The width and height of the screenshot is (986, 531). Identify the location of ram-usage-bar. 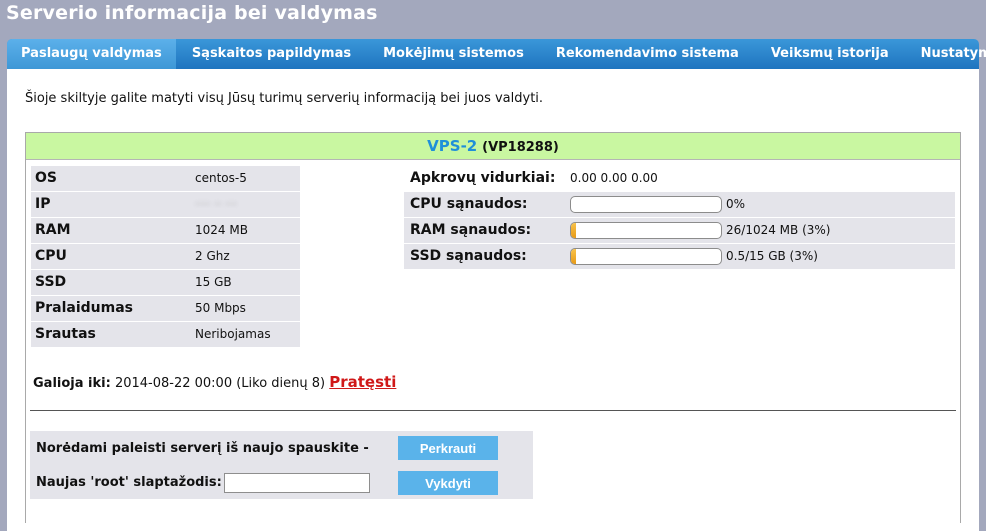
(646, 230).